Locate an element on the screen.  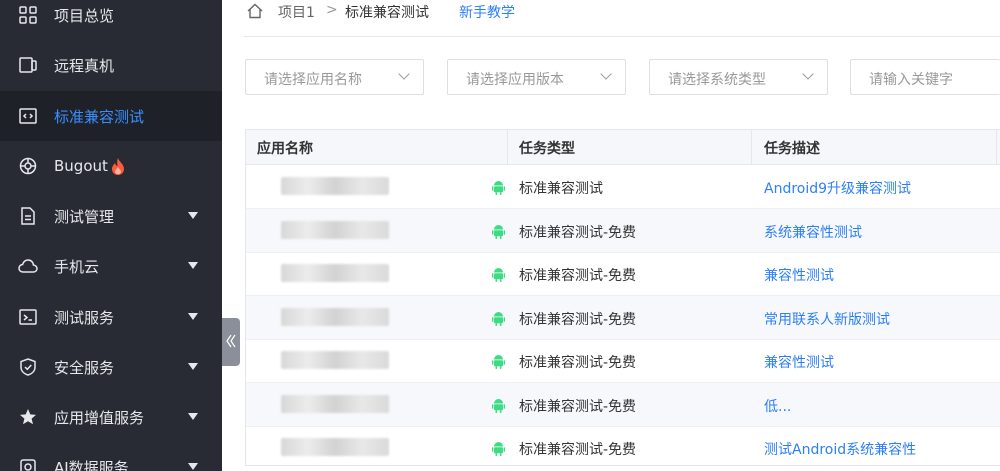
task-desc-link: 常用联系人新版测试 is located at coordinates (827, 319).